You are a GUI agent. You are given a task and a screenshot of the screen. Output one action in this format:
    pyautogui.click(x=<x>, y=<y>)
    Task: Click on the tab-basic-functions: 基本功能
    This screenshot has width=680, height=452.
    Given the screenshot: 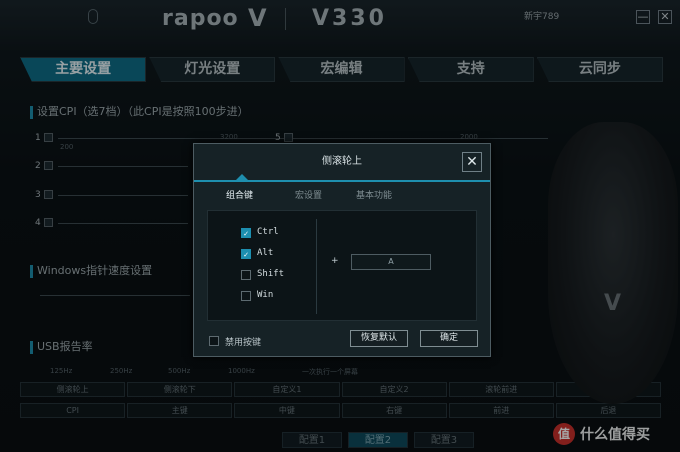 What is the action you would take?
    pyautogui.click(x=374, y=194)
    